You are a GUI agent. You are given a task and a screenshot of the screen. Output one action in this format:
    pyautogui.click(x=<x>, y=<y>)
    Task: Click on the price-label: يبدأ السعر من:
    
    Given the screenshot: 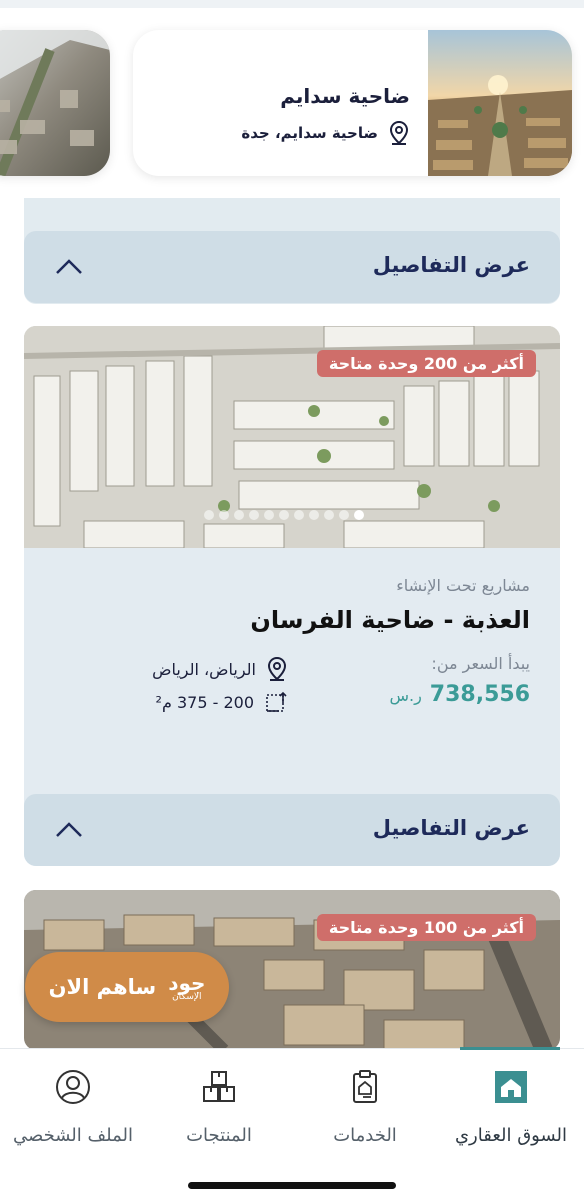 What is the action you would take?
    pyautogui.click(x=480, y=663)
    